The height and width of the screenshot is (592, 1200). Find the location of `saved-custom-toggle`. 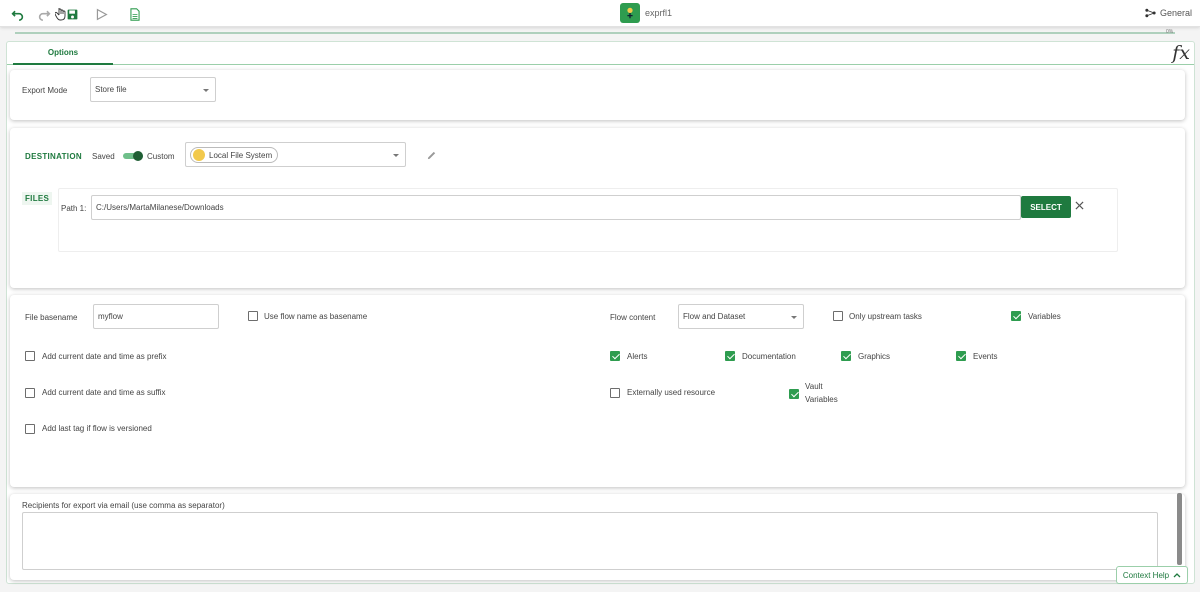

saved-custom-toggle is located at coordinates (133, 156).